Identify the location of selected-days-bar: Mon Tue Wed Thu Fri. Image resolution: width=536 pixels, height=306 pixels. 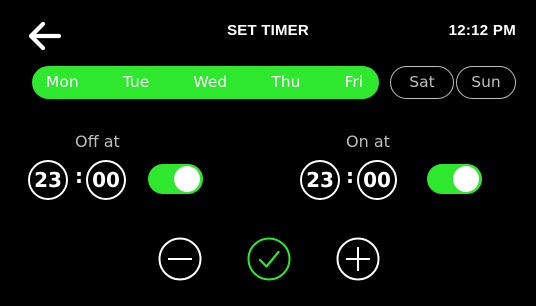
(205, 82).